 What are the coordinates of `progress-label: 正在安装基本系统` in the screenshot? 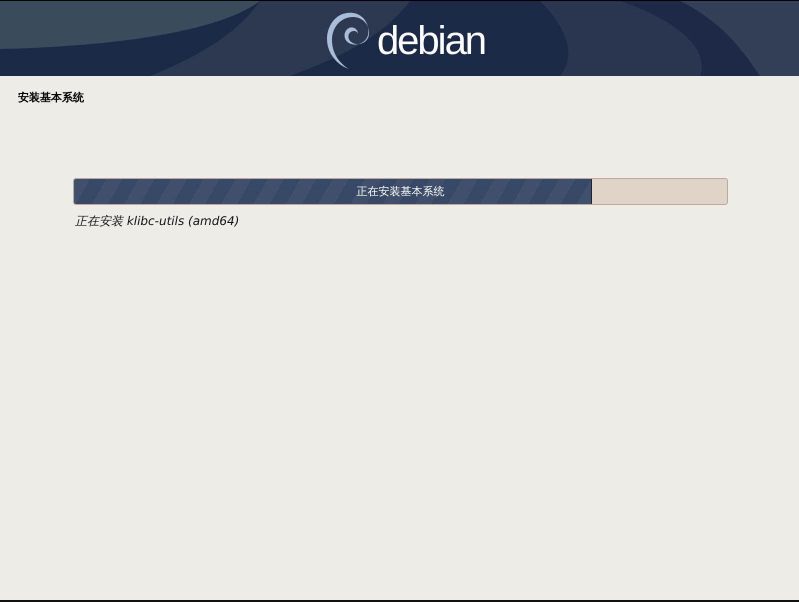 It's located at (400, 191).